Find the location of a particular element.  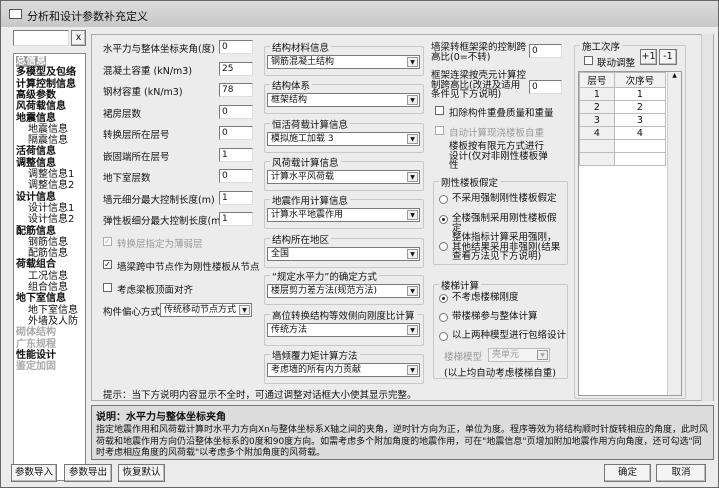

tree-item: 多模型及包络 is located at coordinates (46, 72).